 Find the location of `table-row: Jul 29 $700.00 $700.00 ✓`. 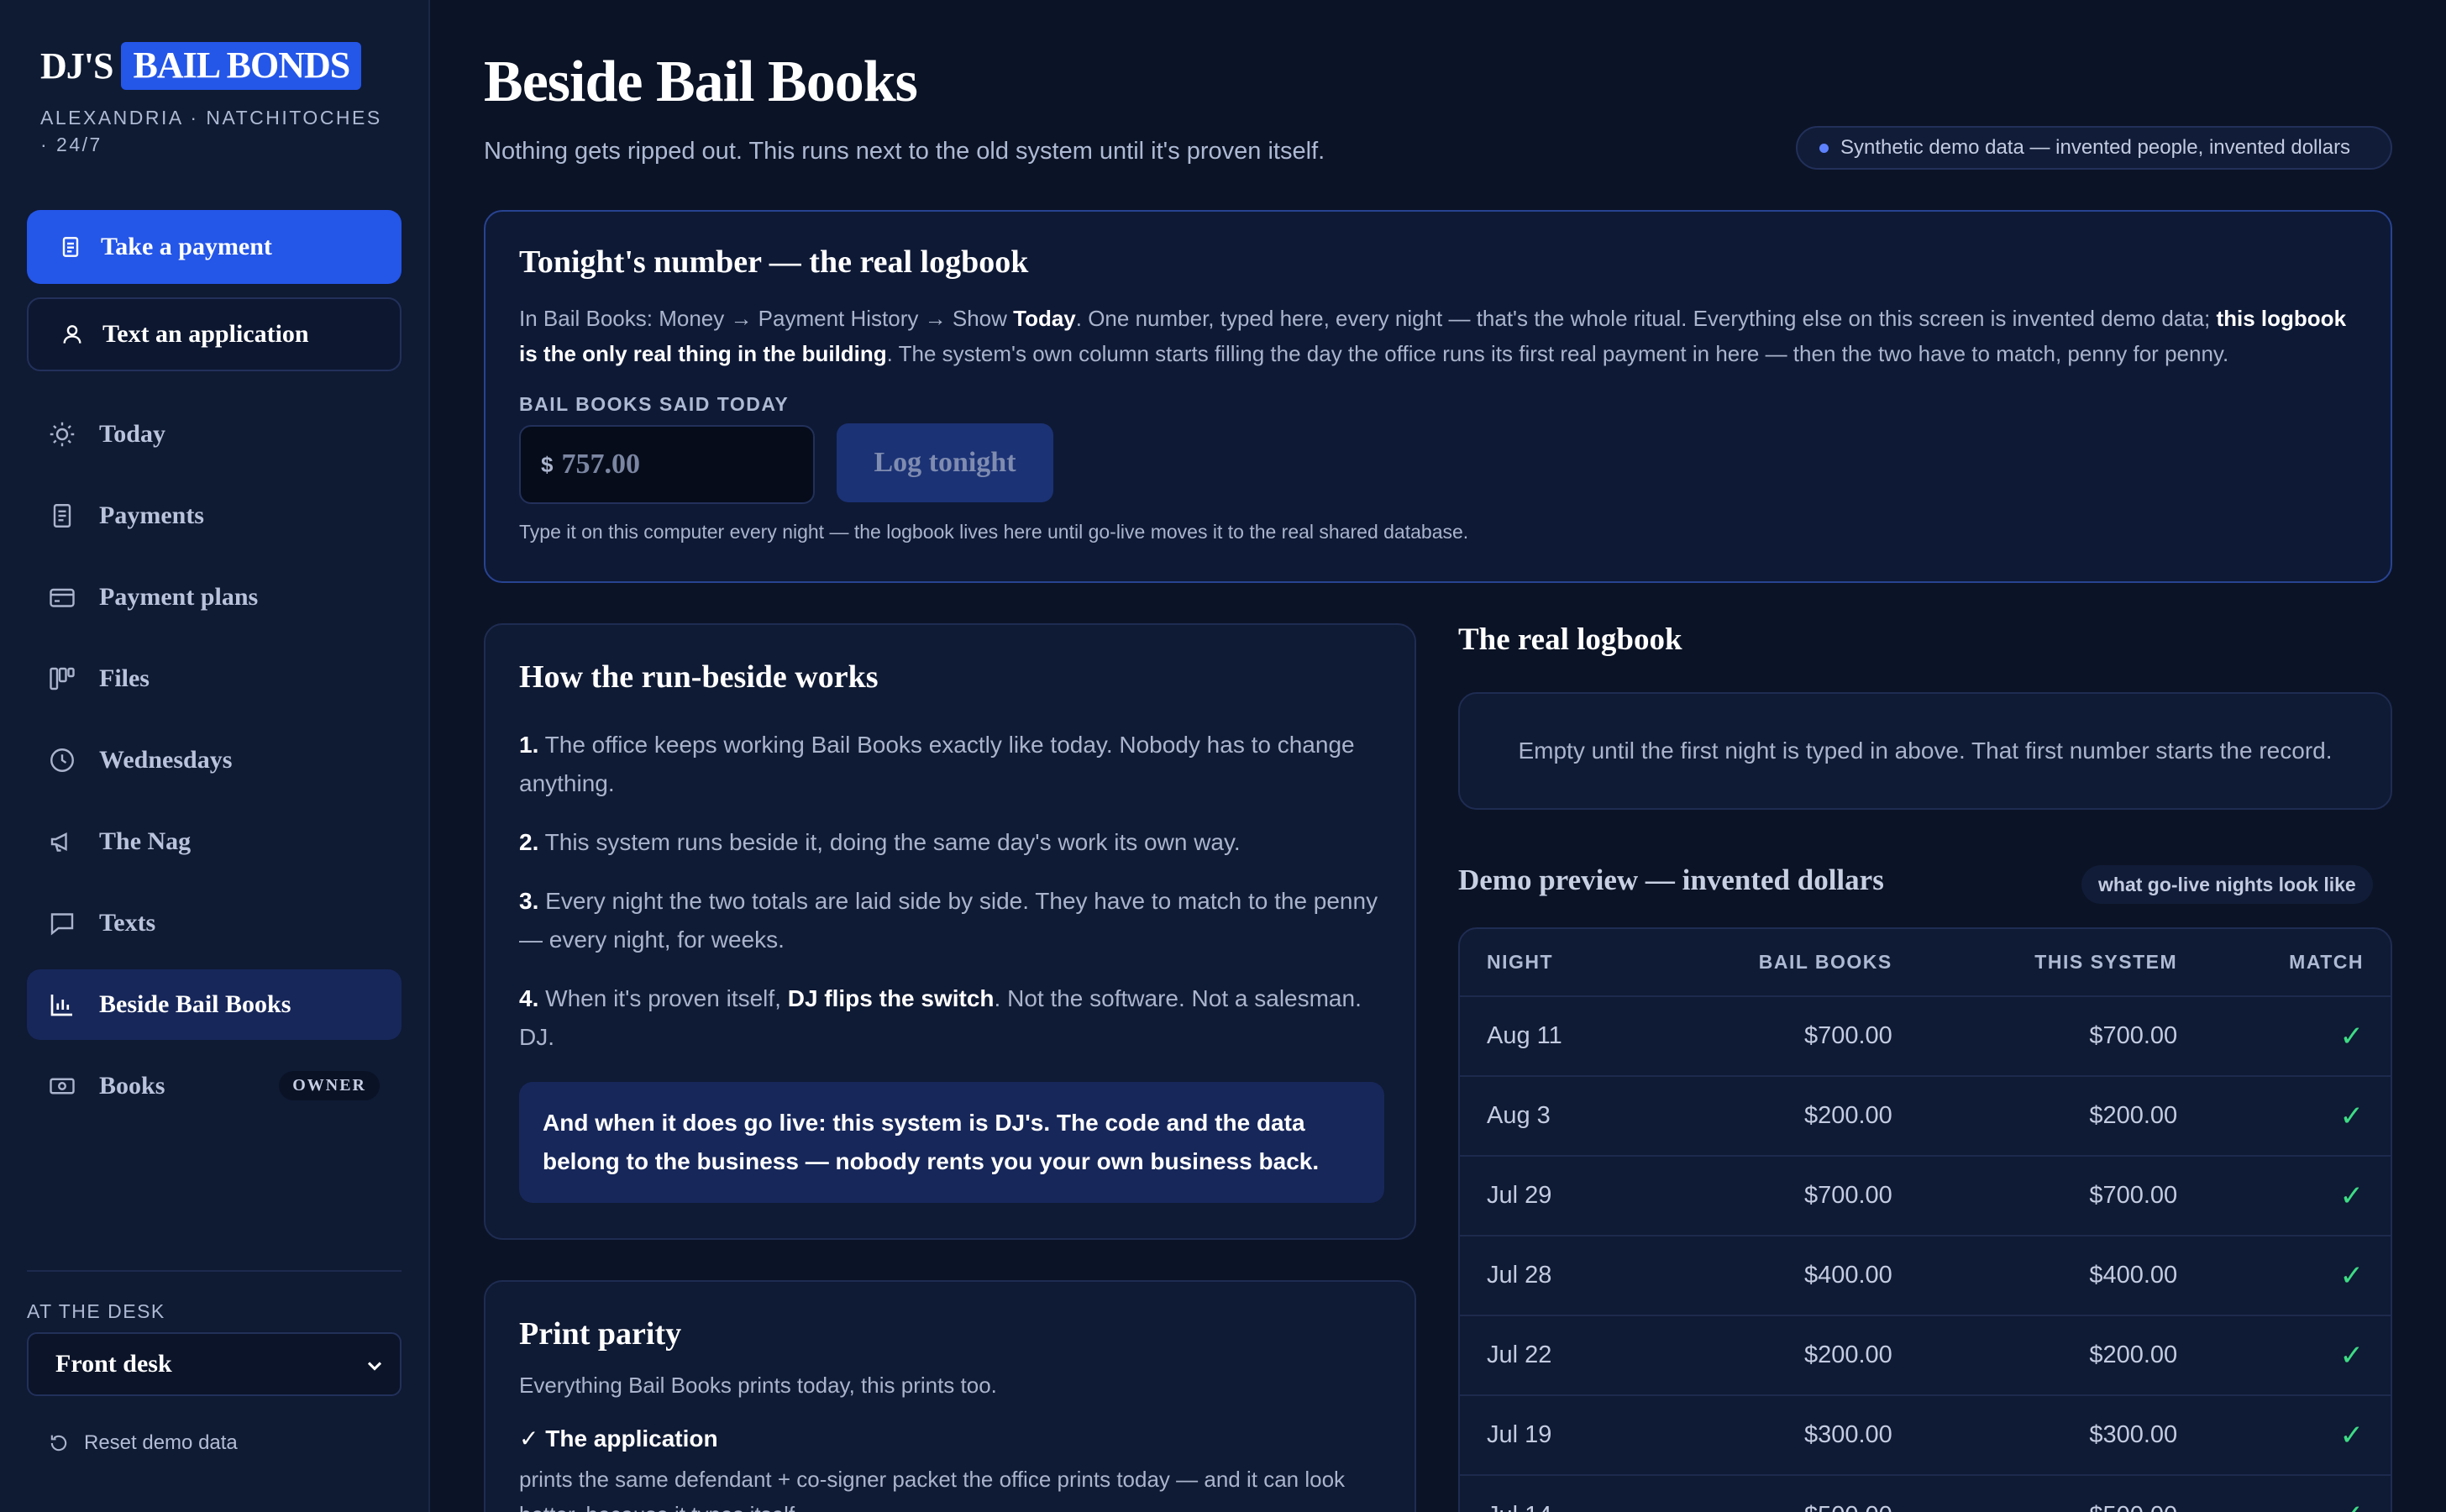

table-row: Jul 29 $700.00 $700.00 ✓ is located at coordinates (1925, 1195).